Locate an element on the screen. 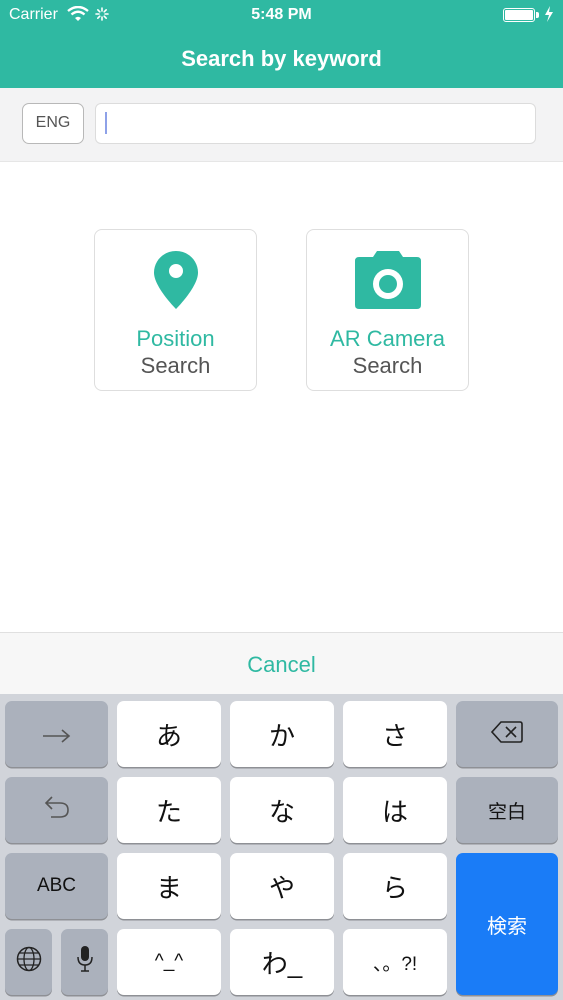 The height and width of the screenshot is (1000, 563). status-time: 5:48 PM is located at coordinates (281, 14).